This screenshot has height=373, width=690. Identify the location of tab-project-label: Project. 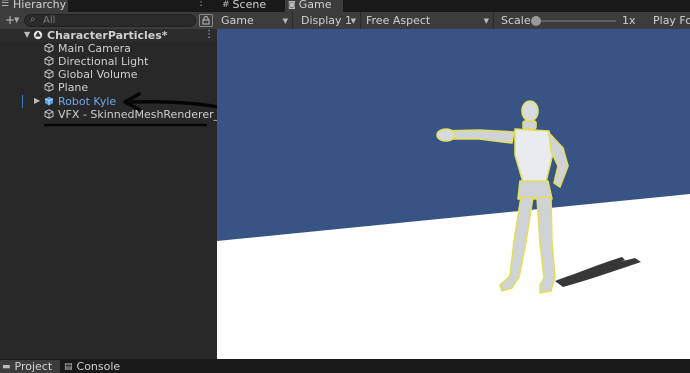
(33, 366).